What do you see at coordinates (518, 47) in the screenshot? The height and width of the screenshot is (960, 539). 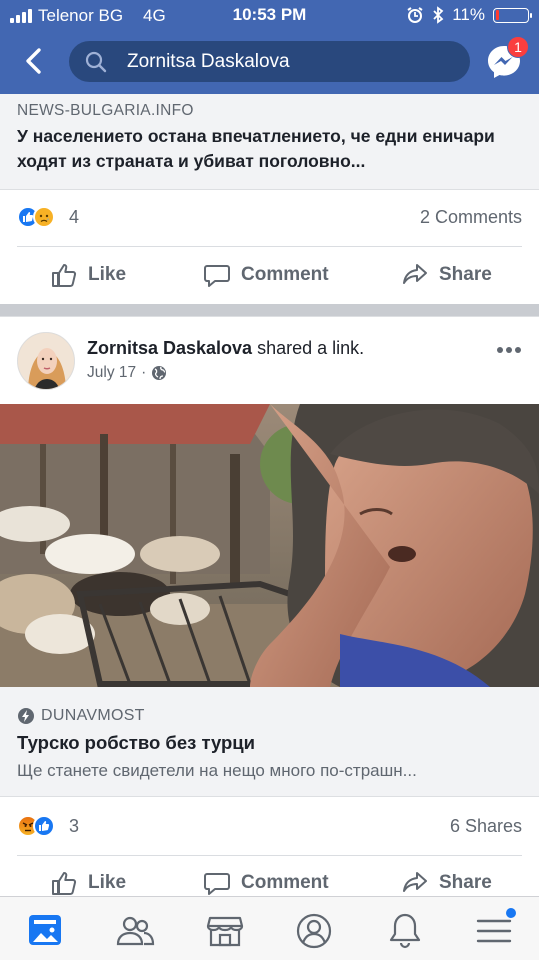 I see `messenger-badge: 1` at bounding box center [518, 47].